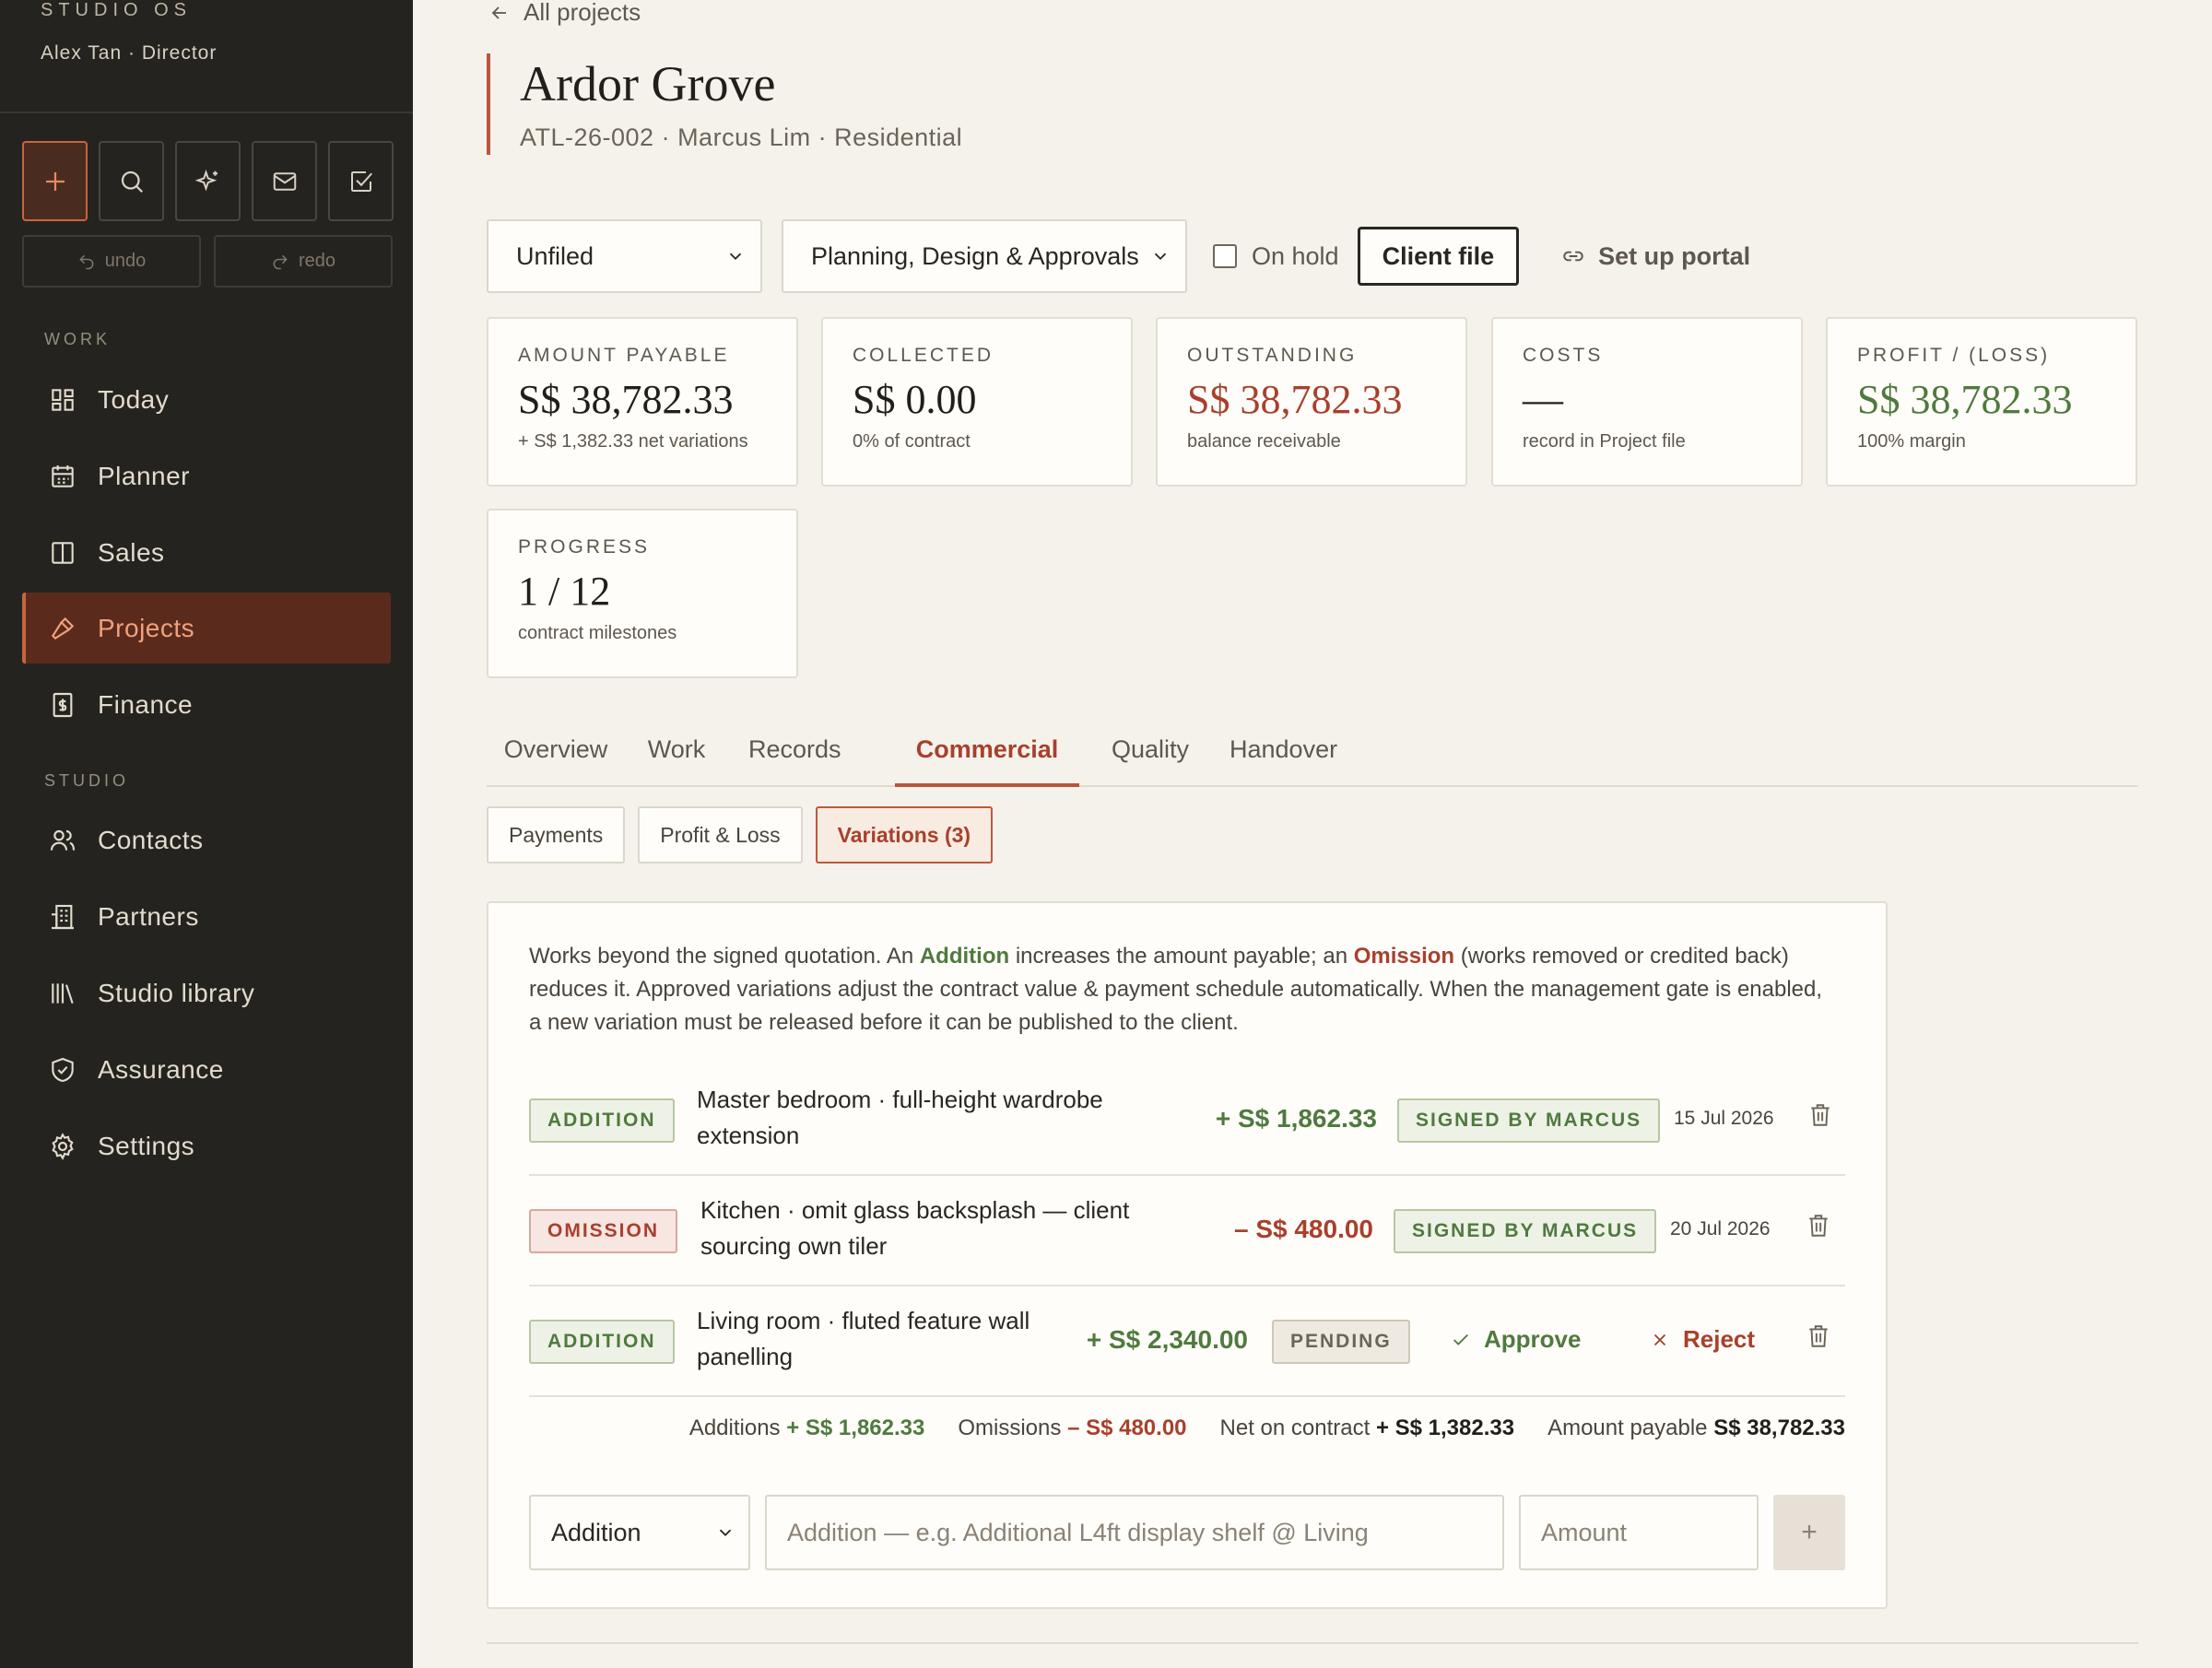  I want to click on total-label: Omissions, so click(1010, 1427).